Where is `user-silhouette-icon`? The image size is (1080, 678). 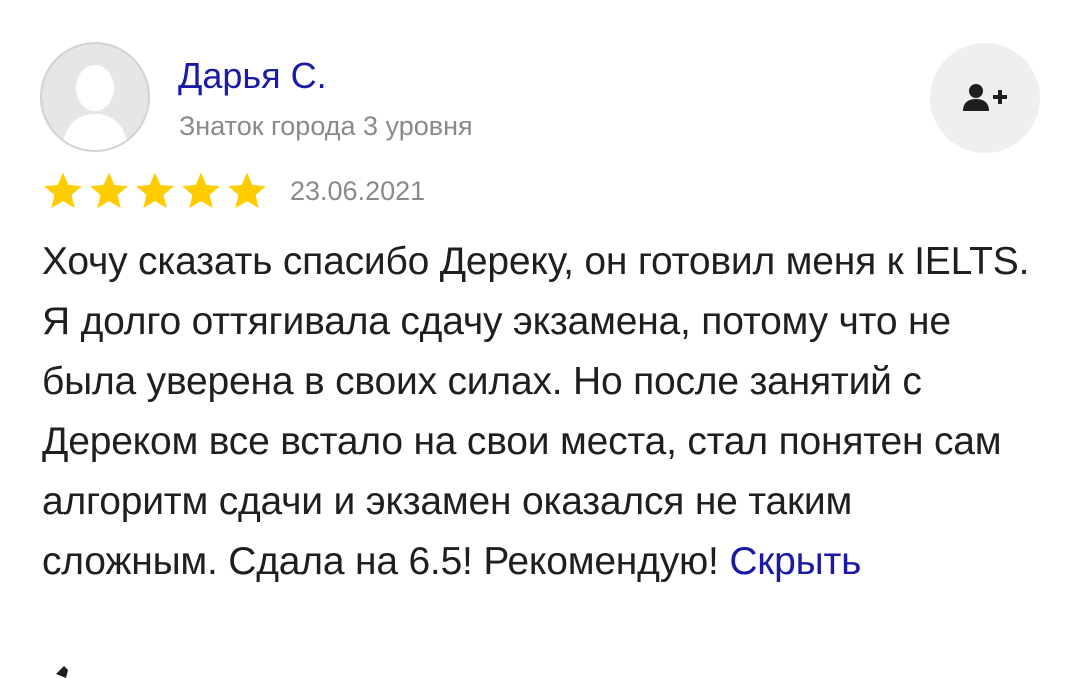
user-silhouette-icon is located at coordinates (95, 107).